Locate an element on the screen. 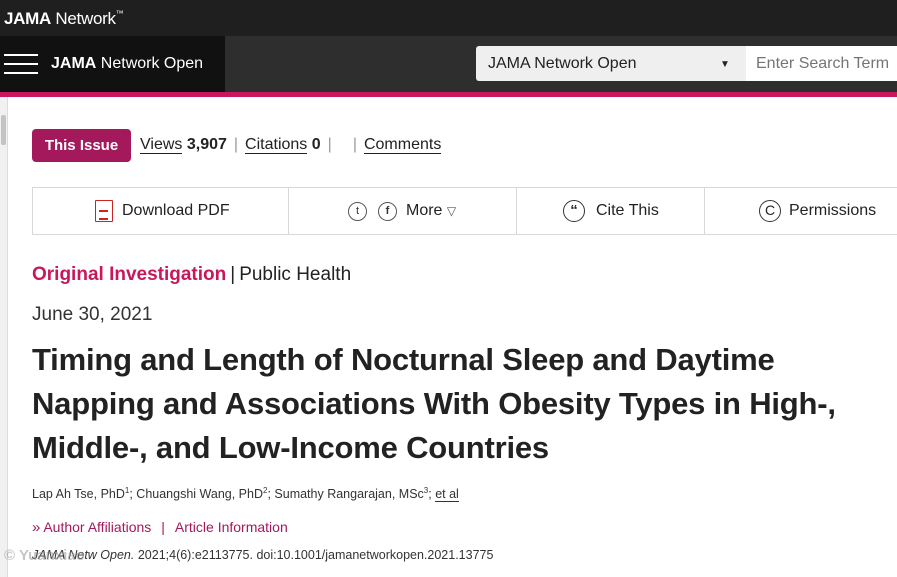 This screenshot has height=577, width=897. affiliation-marker: 2 is located at coordinates (265, 490).